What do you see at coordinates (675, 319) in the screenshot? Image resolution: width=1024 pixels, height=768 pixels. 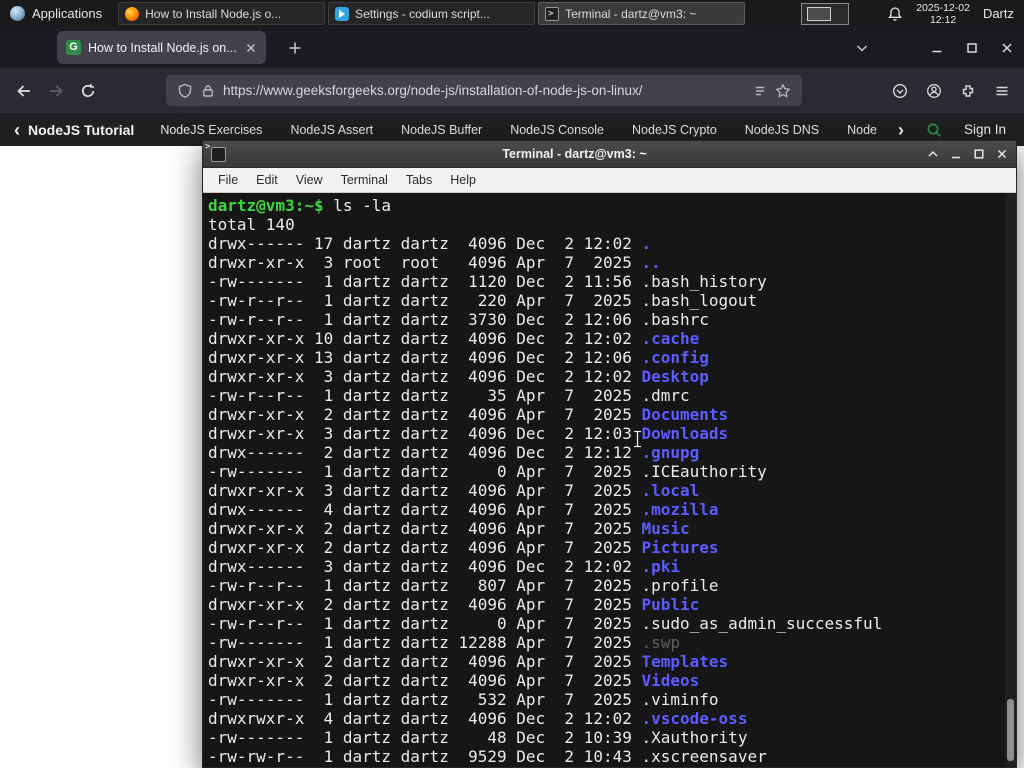 I see `file-name: .bashrc` at bounding box center [675, 319].